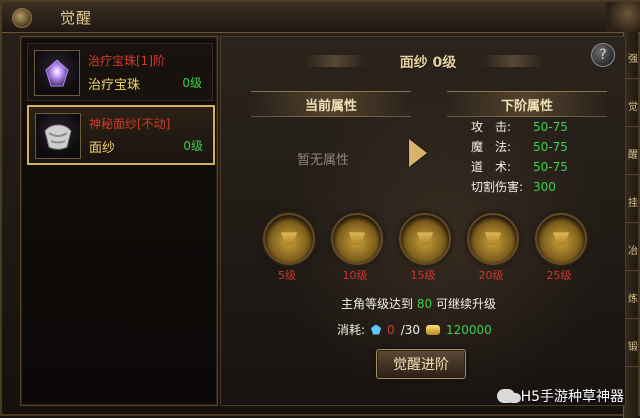 This screenshot has height=418, width=640. I want to click on stat-label: 切割伤害:, so click(497, 187).